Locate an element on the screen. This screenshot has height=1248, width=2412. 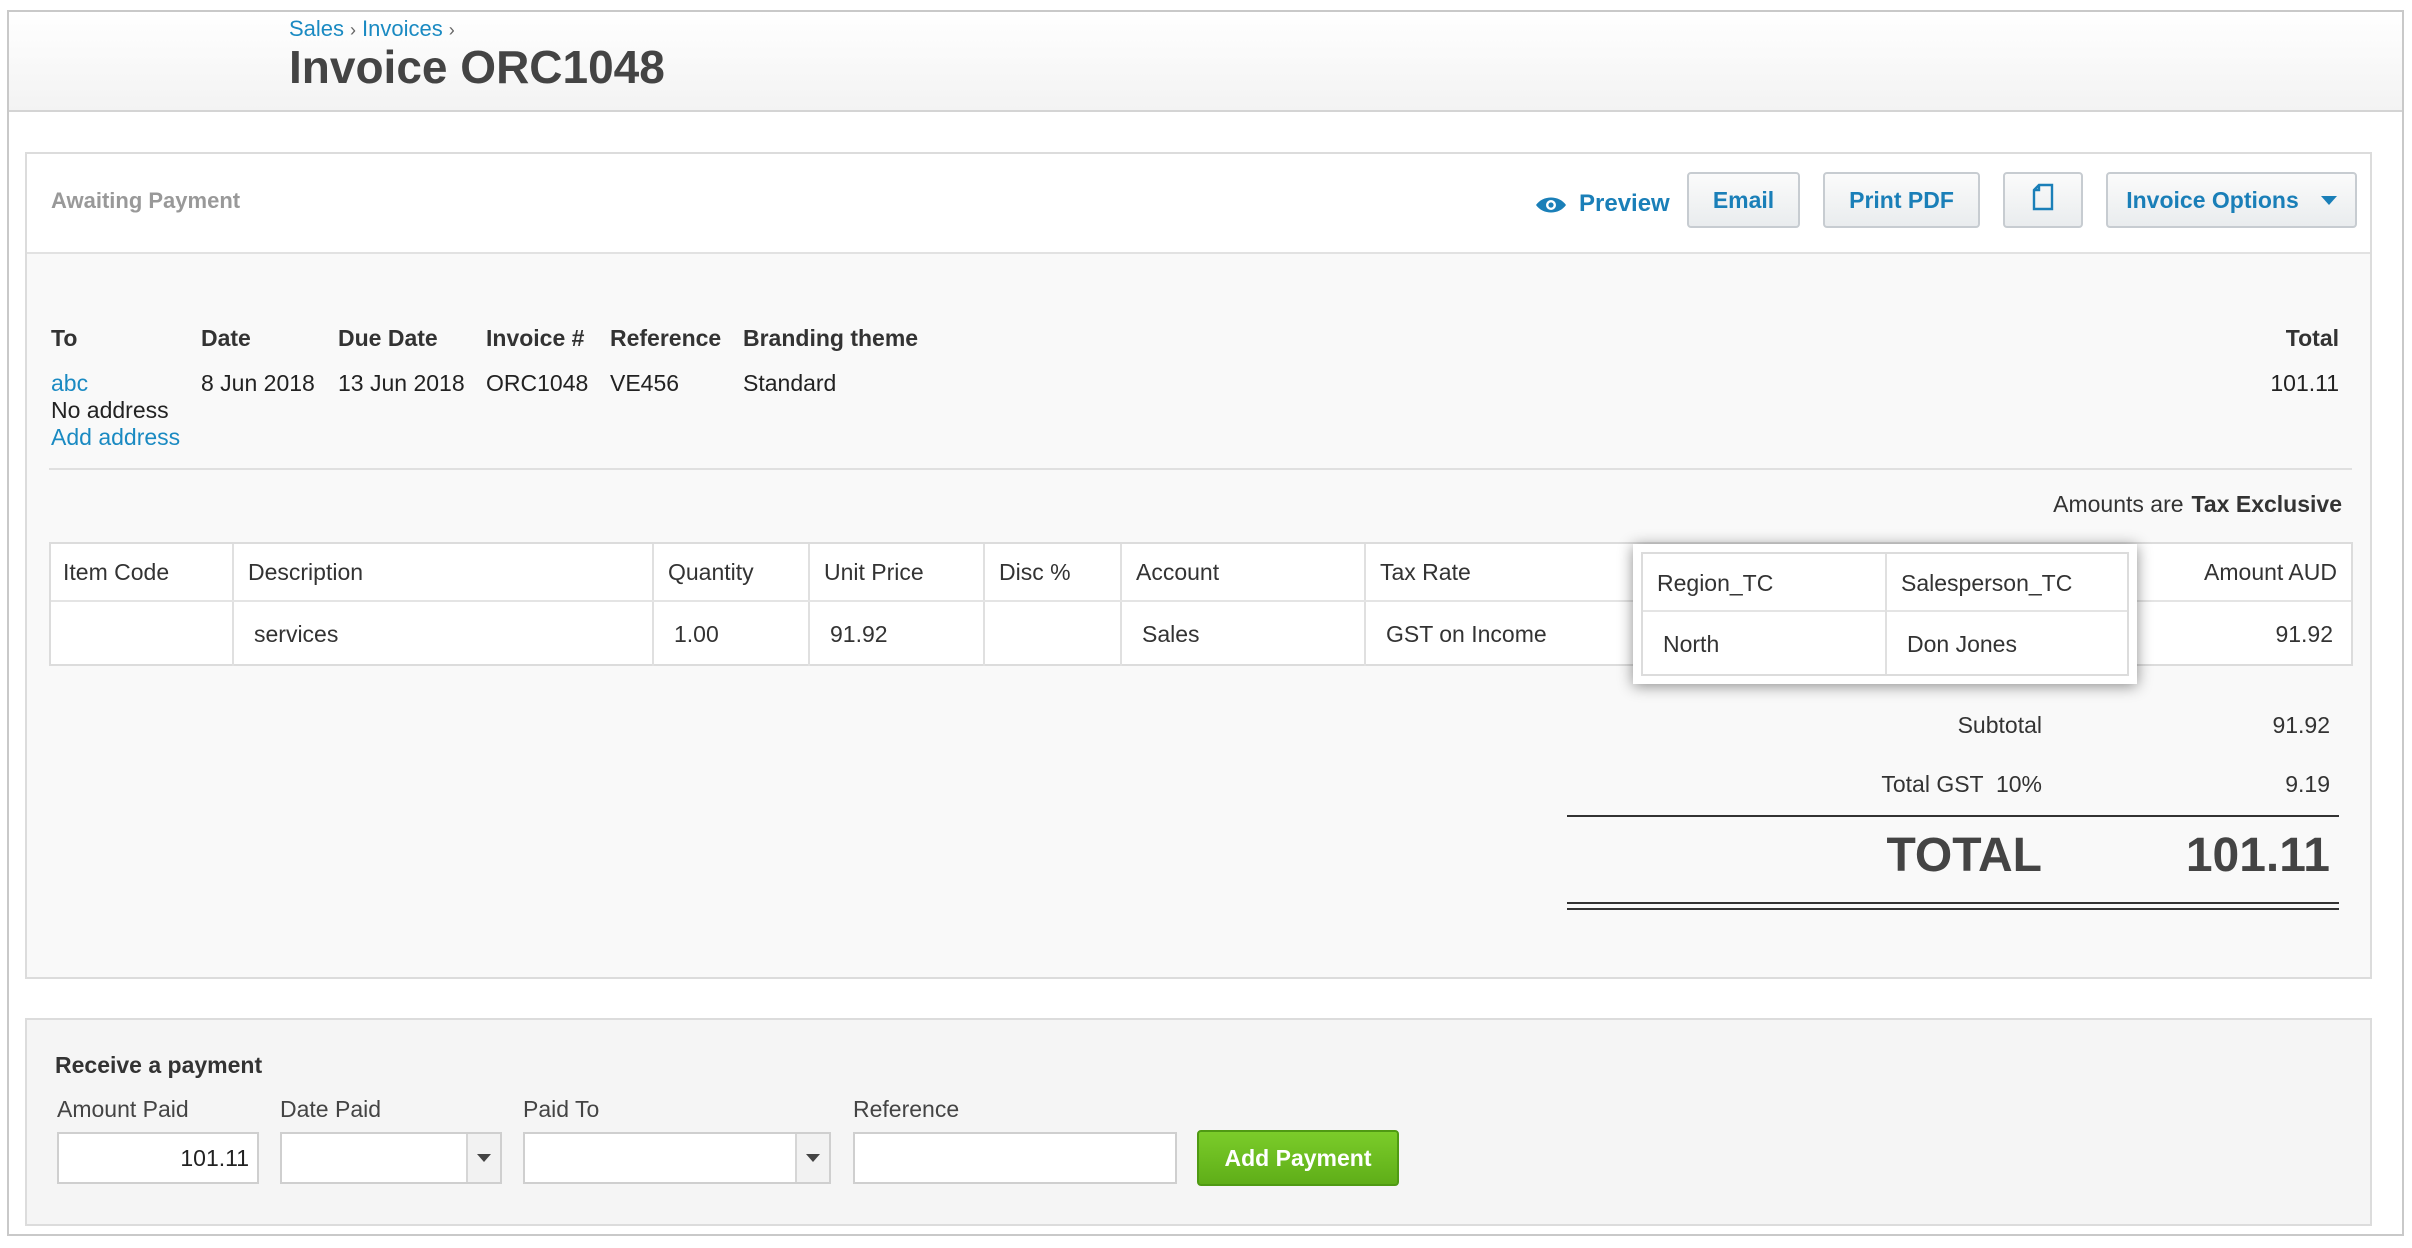
cell-account: Sales is located at coordinates (1244, 634).